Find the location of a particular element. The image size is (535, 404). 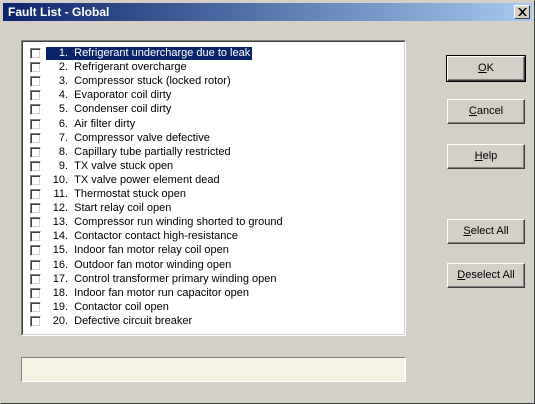

fault-list-item: 4. Evaporator coil dirty is located at coordinates (215, 96).